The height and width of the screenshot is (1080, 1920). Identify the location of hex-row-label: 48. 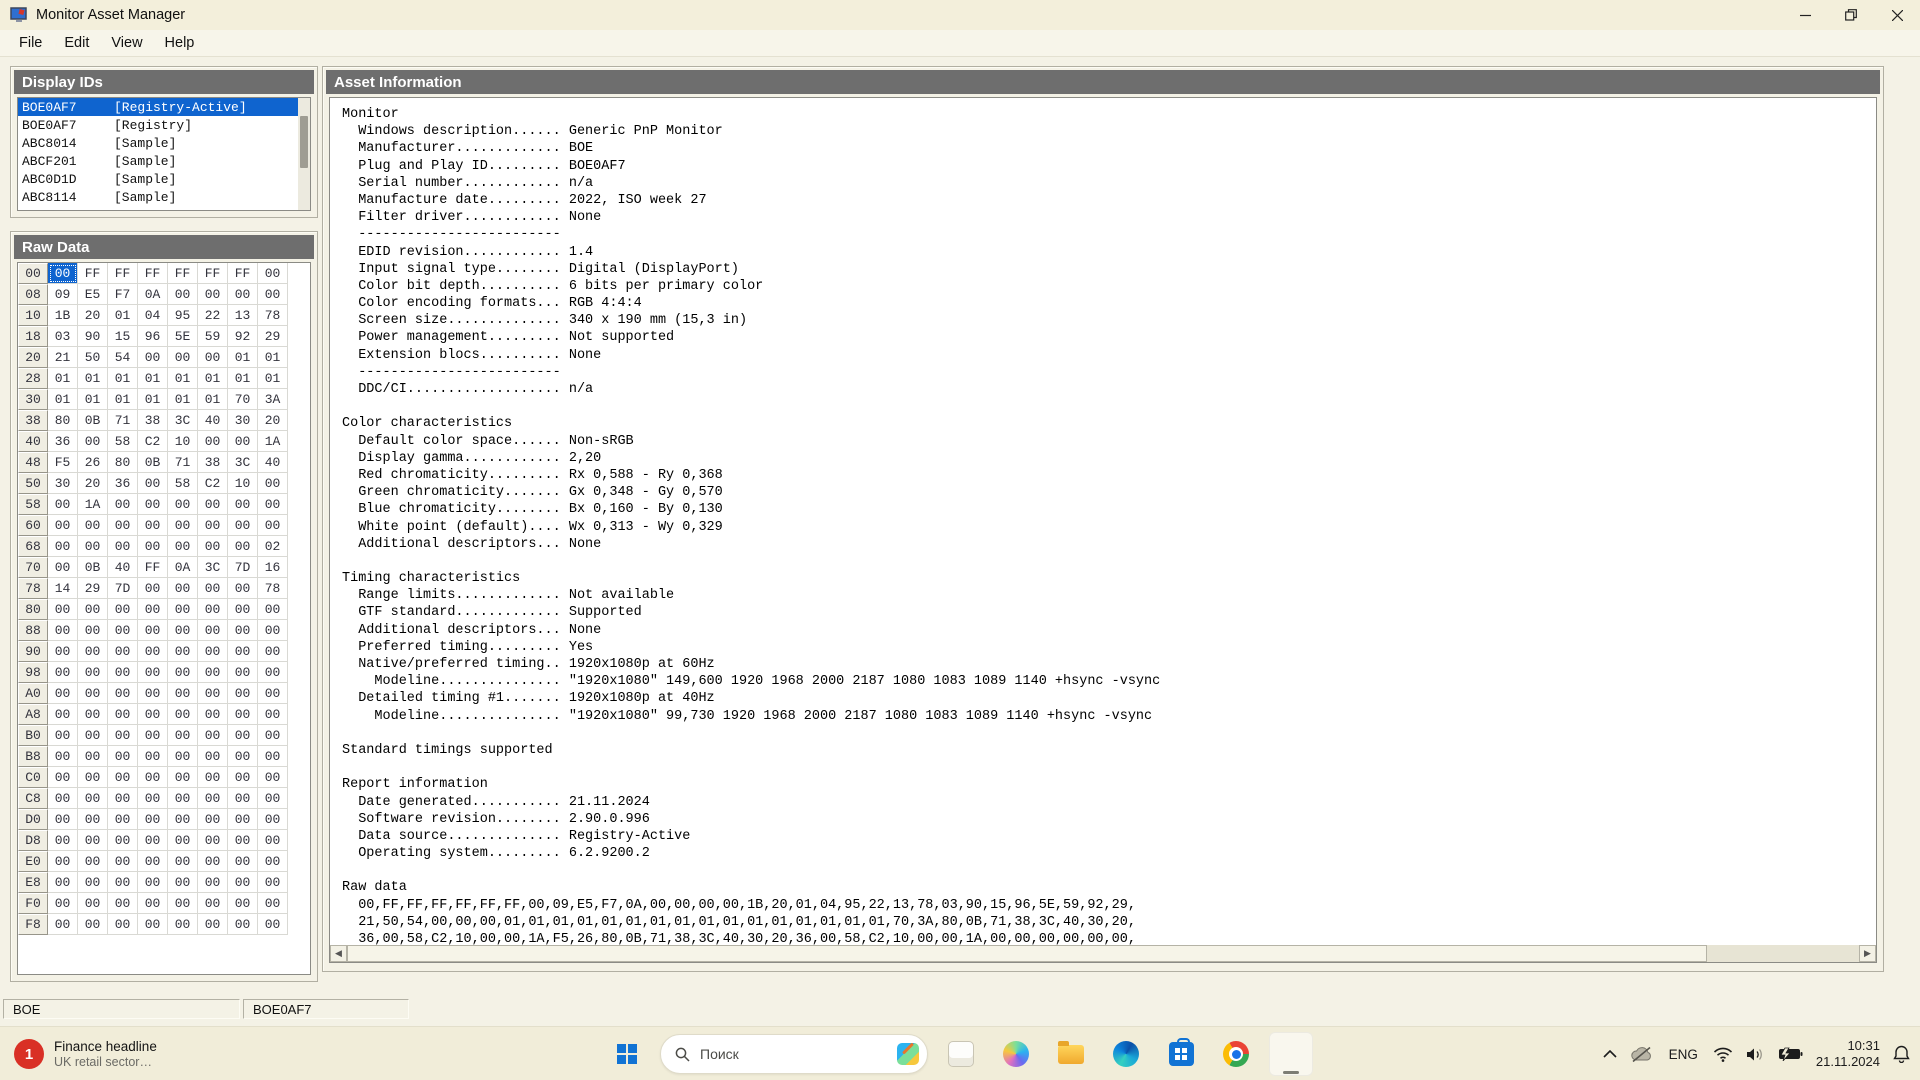
(33, 462).